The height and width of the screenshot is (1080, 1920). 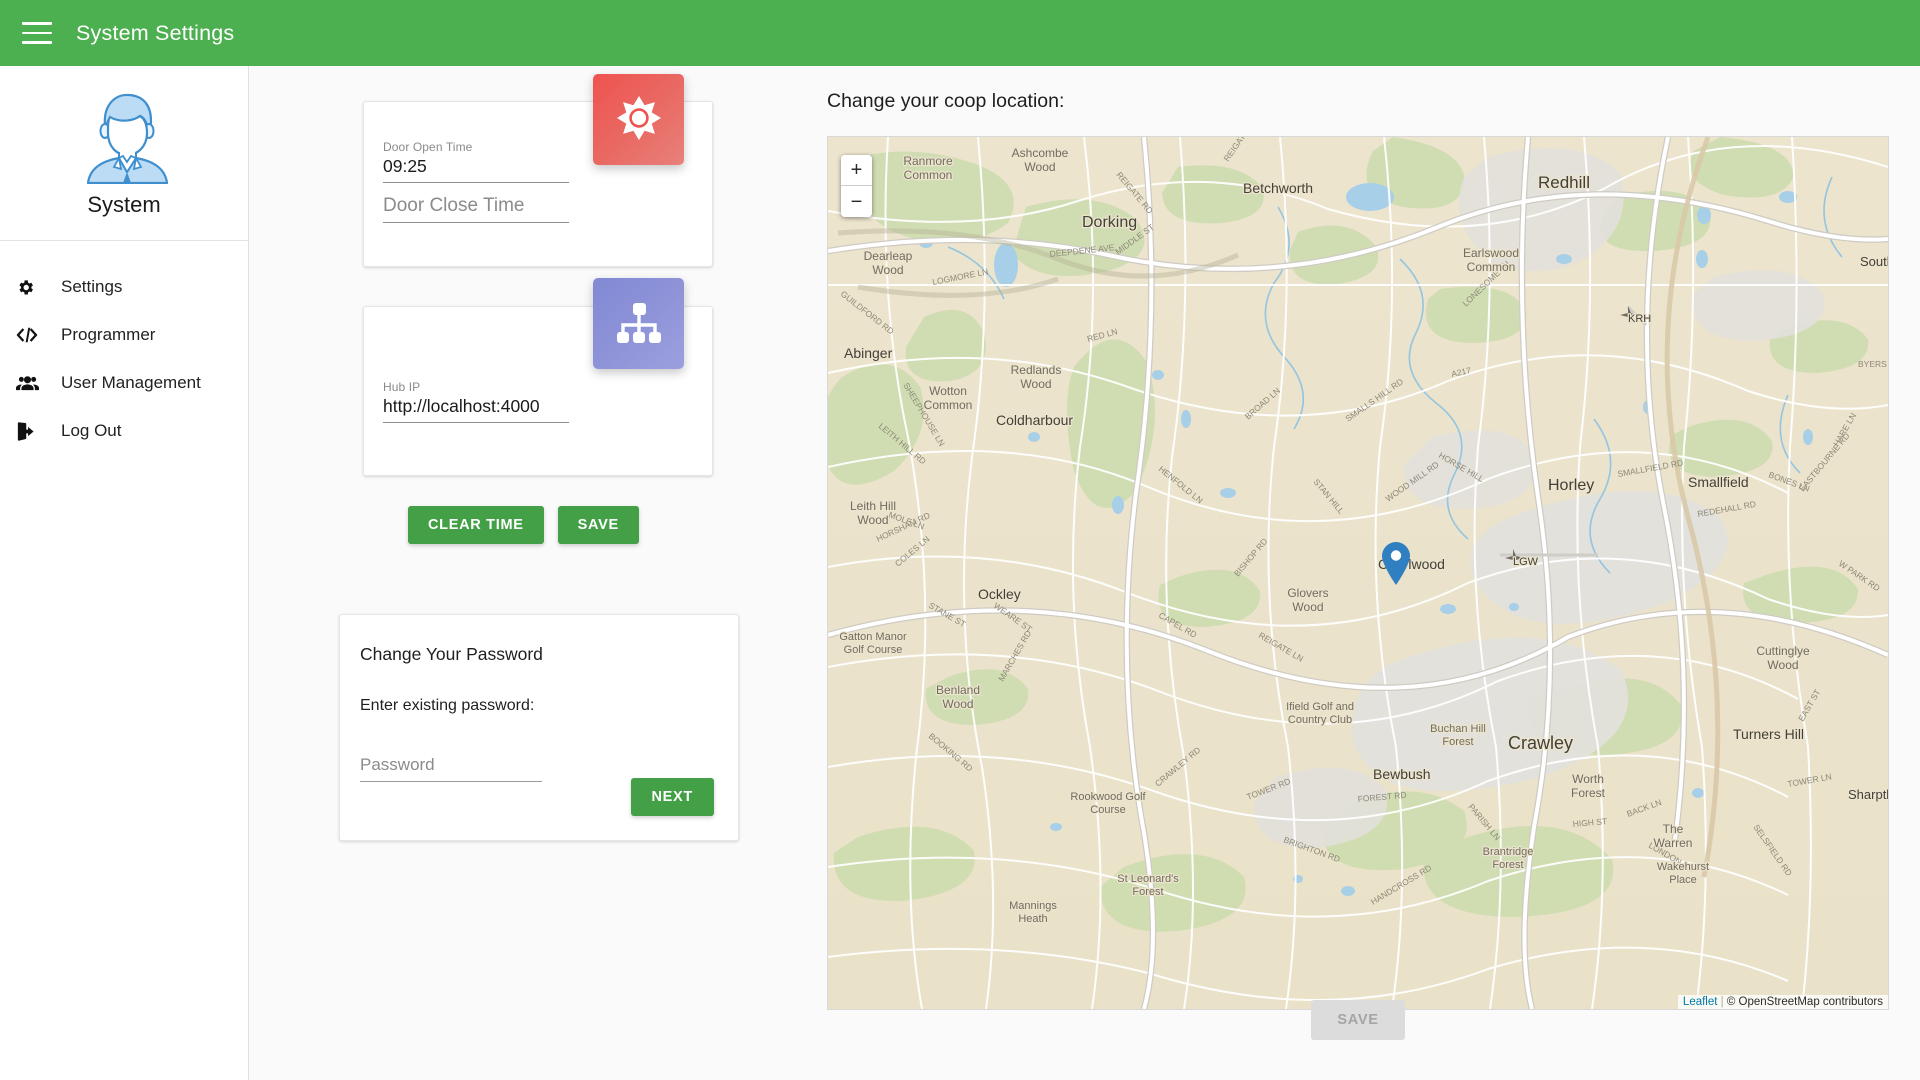 I want to click on osm-credit: © OpenStreetMap contributors, so click(x=1804, y=1002).